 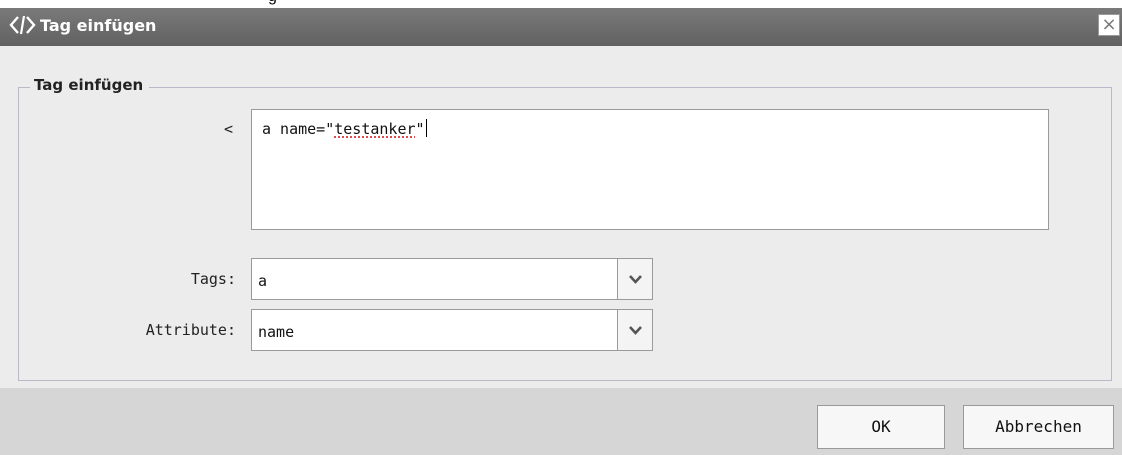 I want to click on tag-prefix-label: <, so click(x=229, y=129).